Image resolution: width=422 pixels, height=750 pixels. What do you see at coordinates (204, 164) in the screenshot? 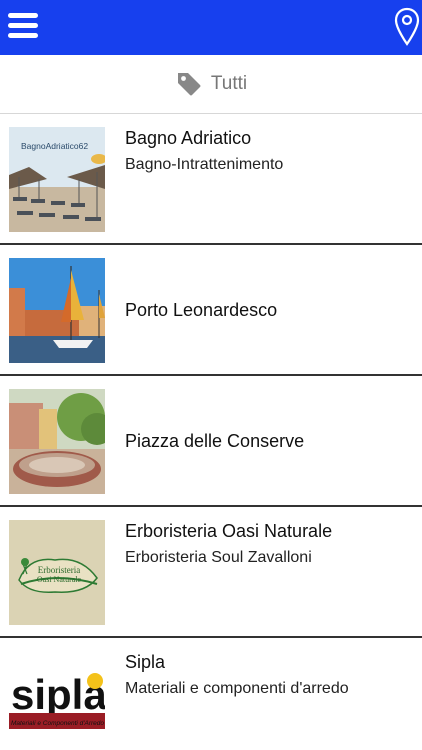
I see `item-subtitle: Bagno-Intrattenimento` at bounding box center [204, 164].